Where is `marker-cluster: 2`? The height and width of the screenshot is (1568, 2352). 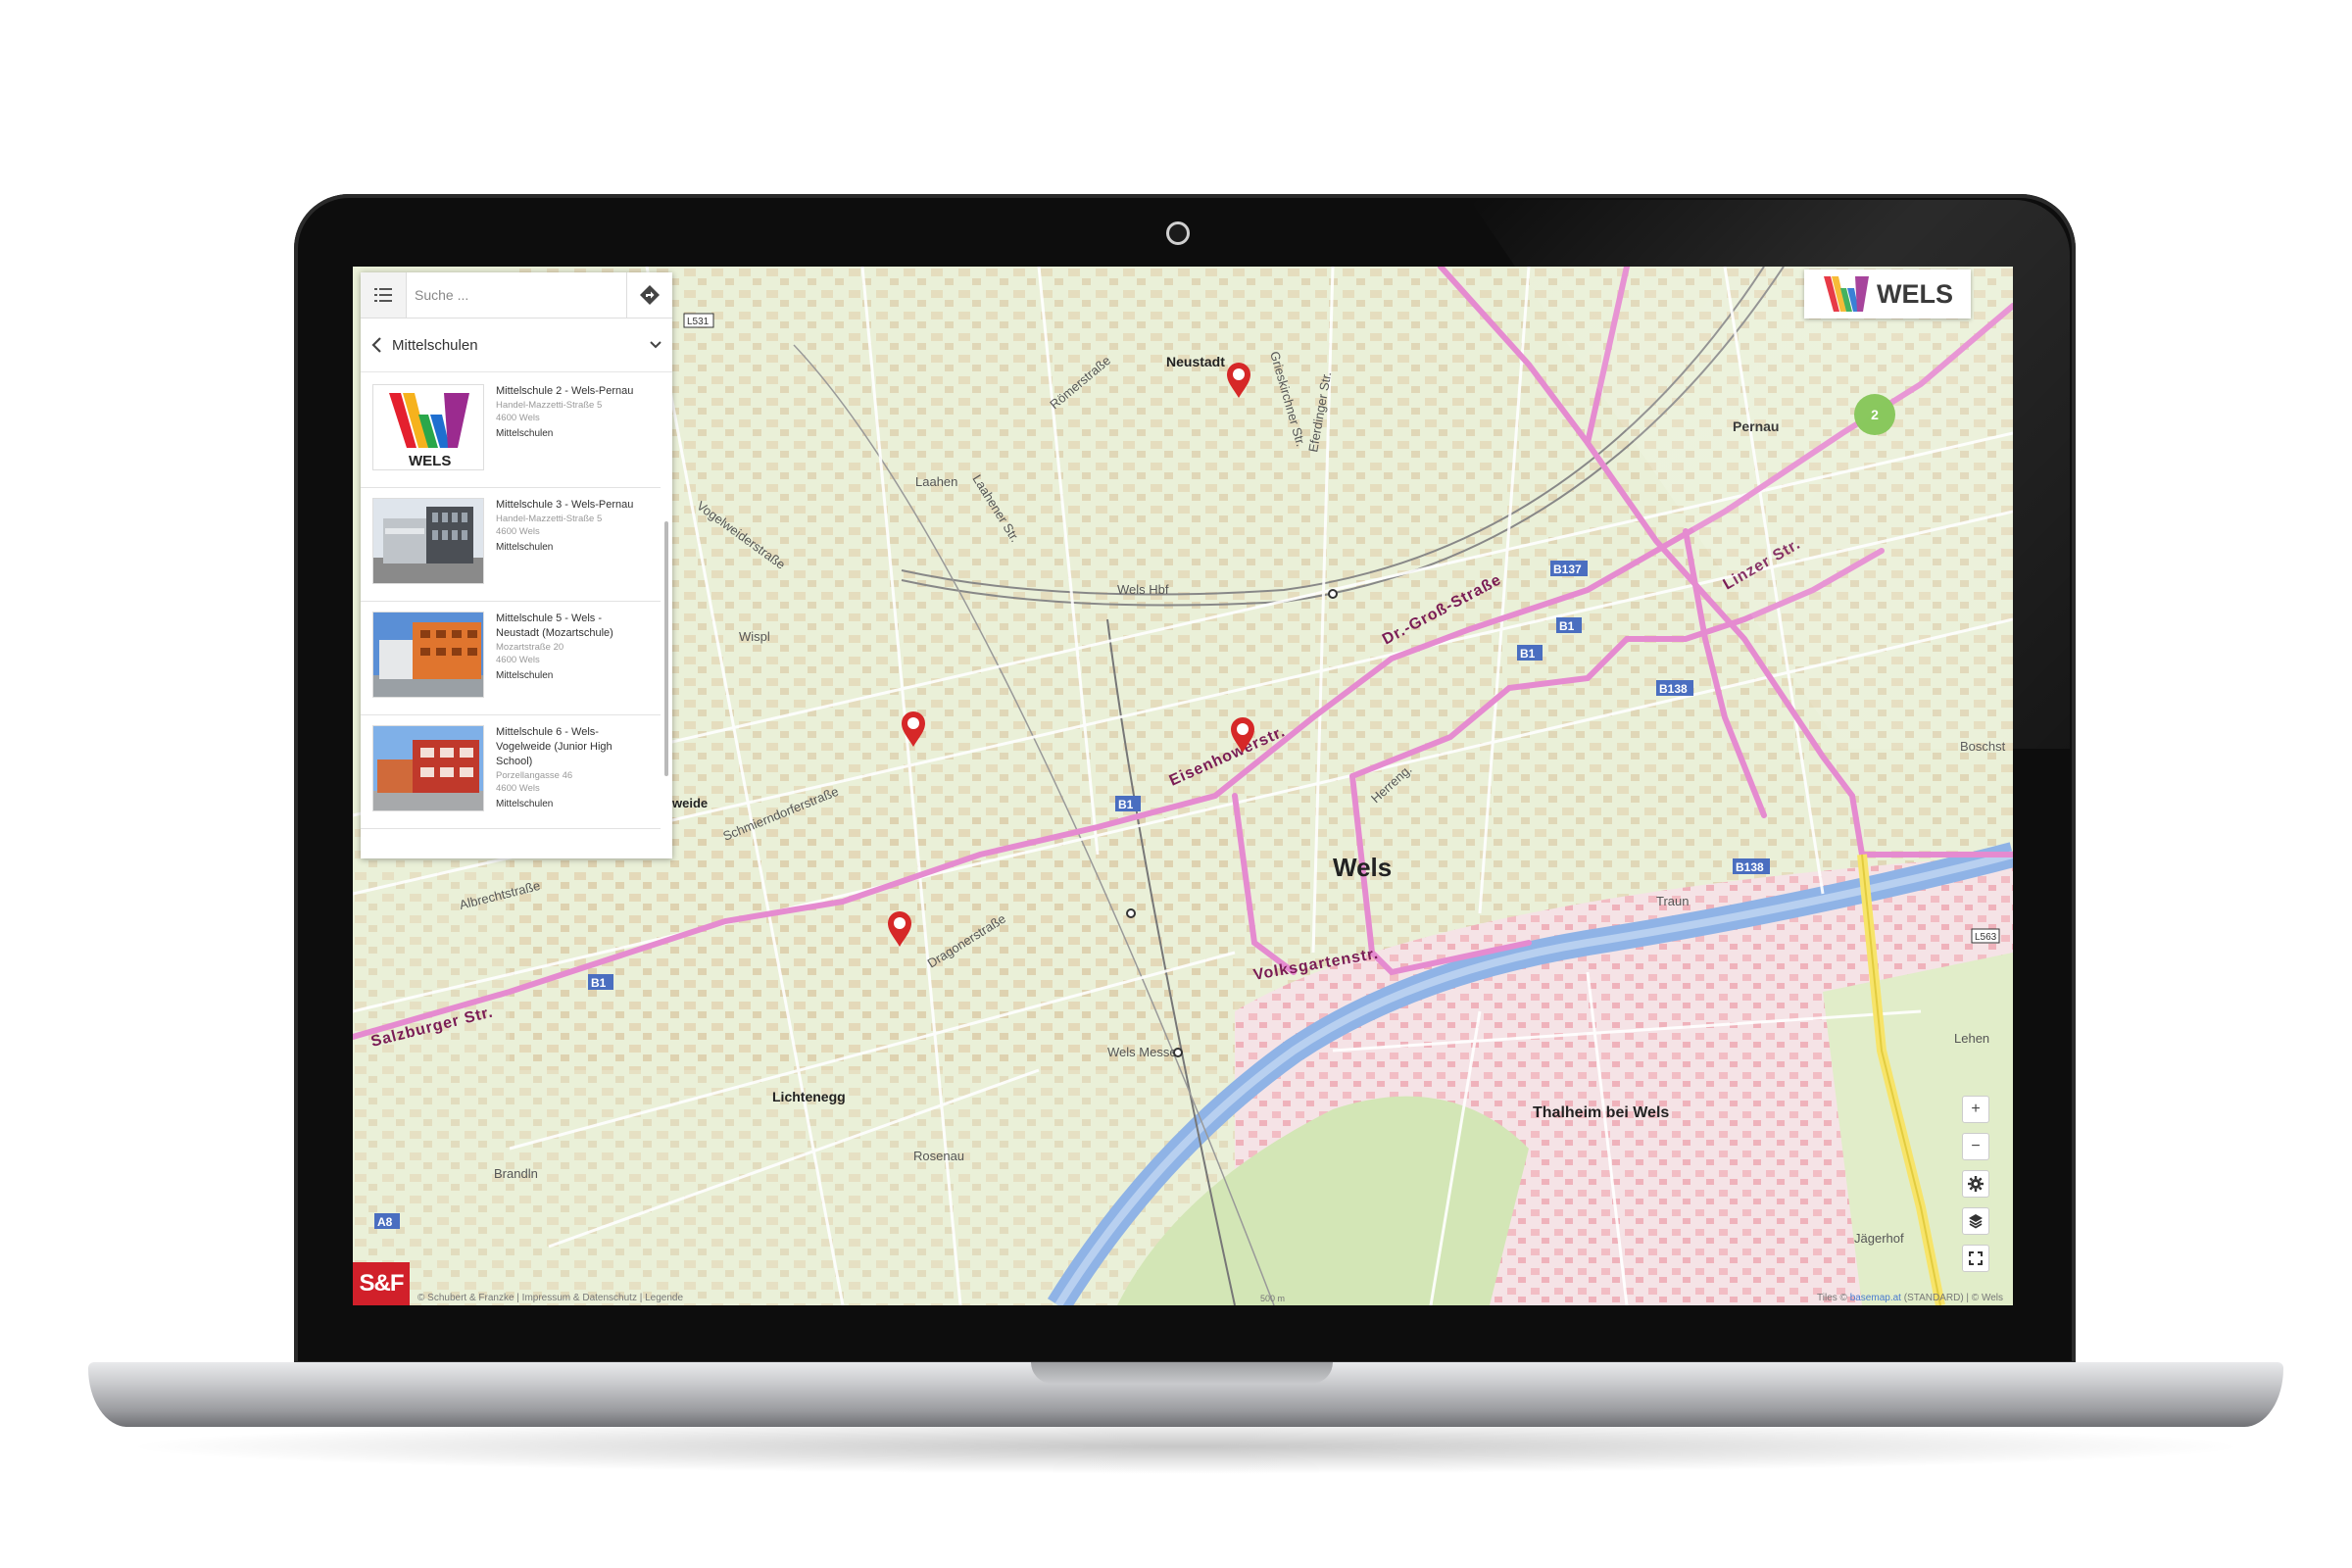 marker-cluster: 2 is located at coordinates (1874, 414).